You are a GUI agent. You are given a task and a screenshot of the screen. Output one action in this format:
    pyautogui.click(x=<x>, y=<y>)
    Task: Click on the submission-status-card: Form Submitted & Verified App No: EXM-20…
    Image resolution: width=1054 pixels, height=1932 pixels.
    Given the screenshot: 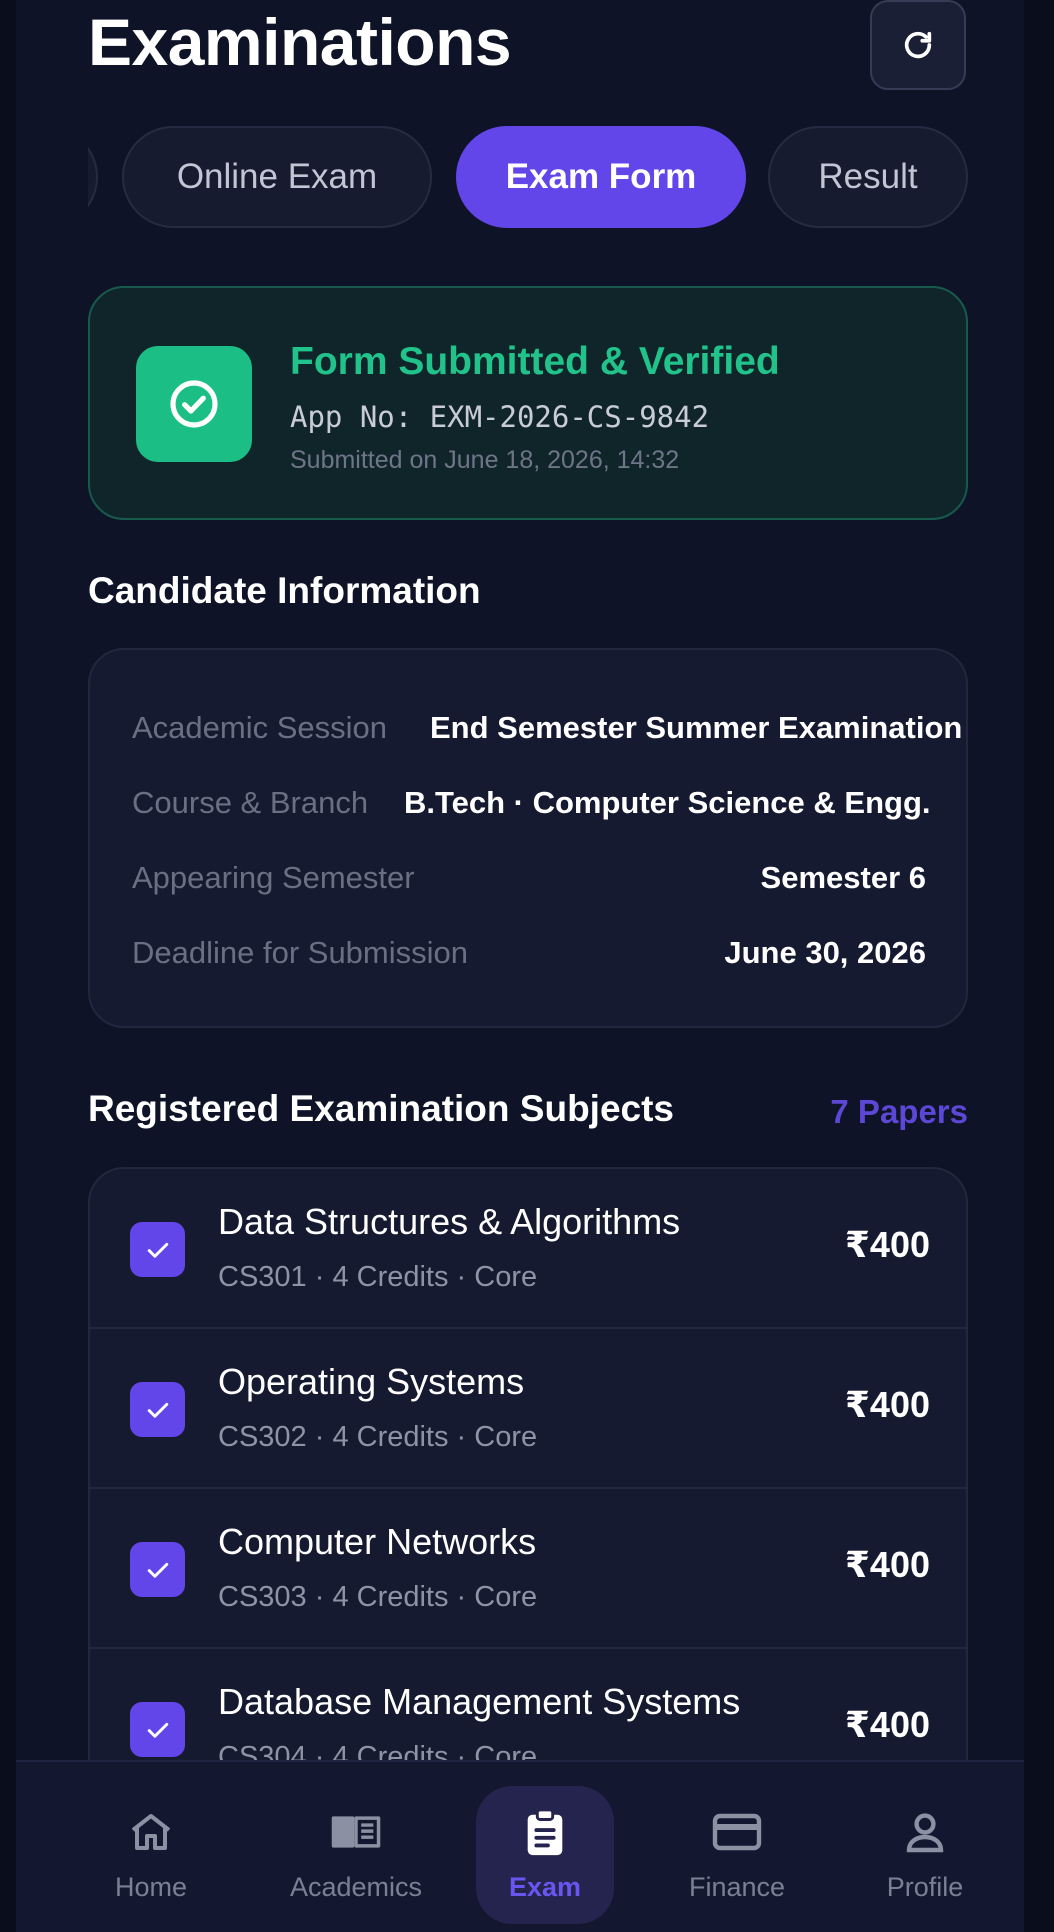 What is the action you would take?
    pyautogui.click(x=528, y=403)
    